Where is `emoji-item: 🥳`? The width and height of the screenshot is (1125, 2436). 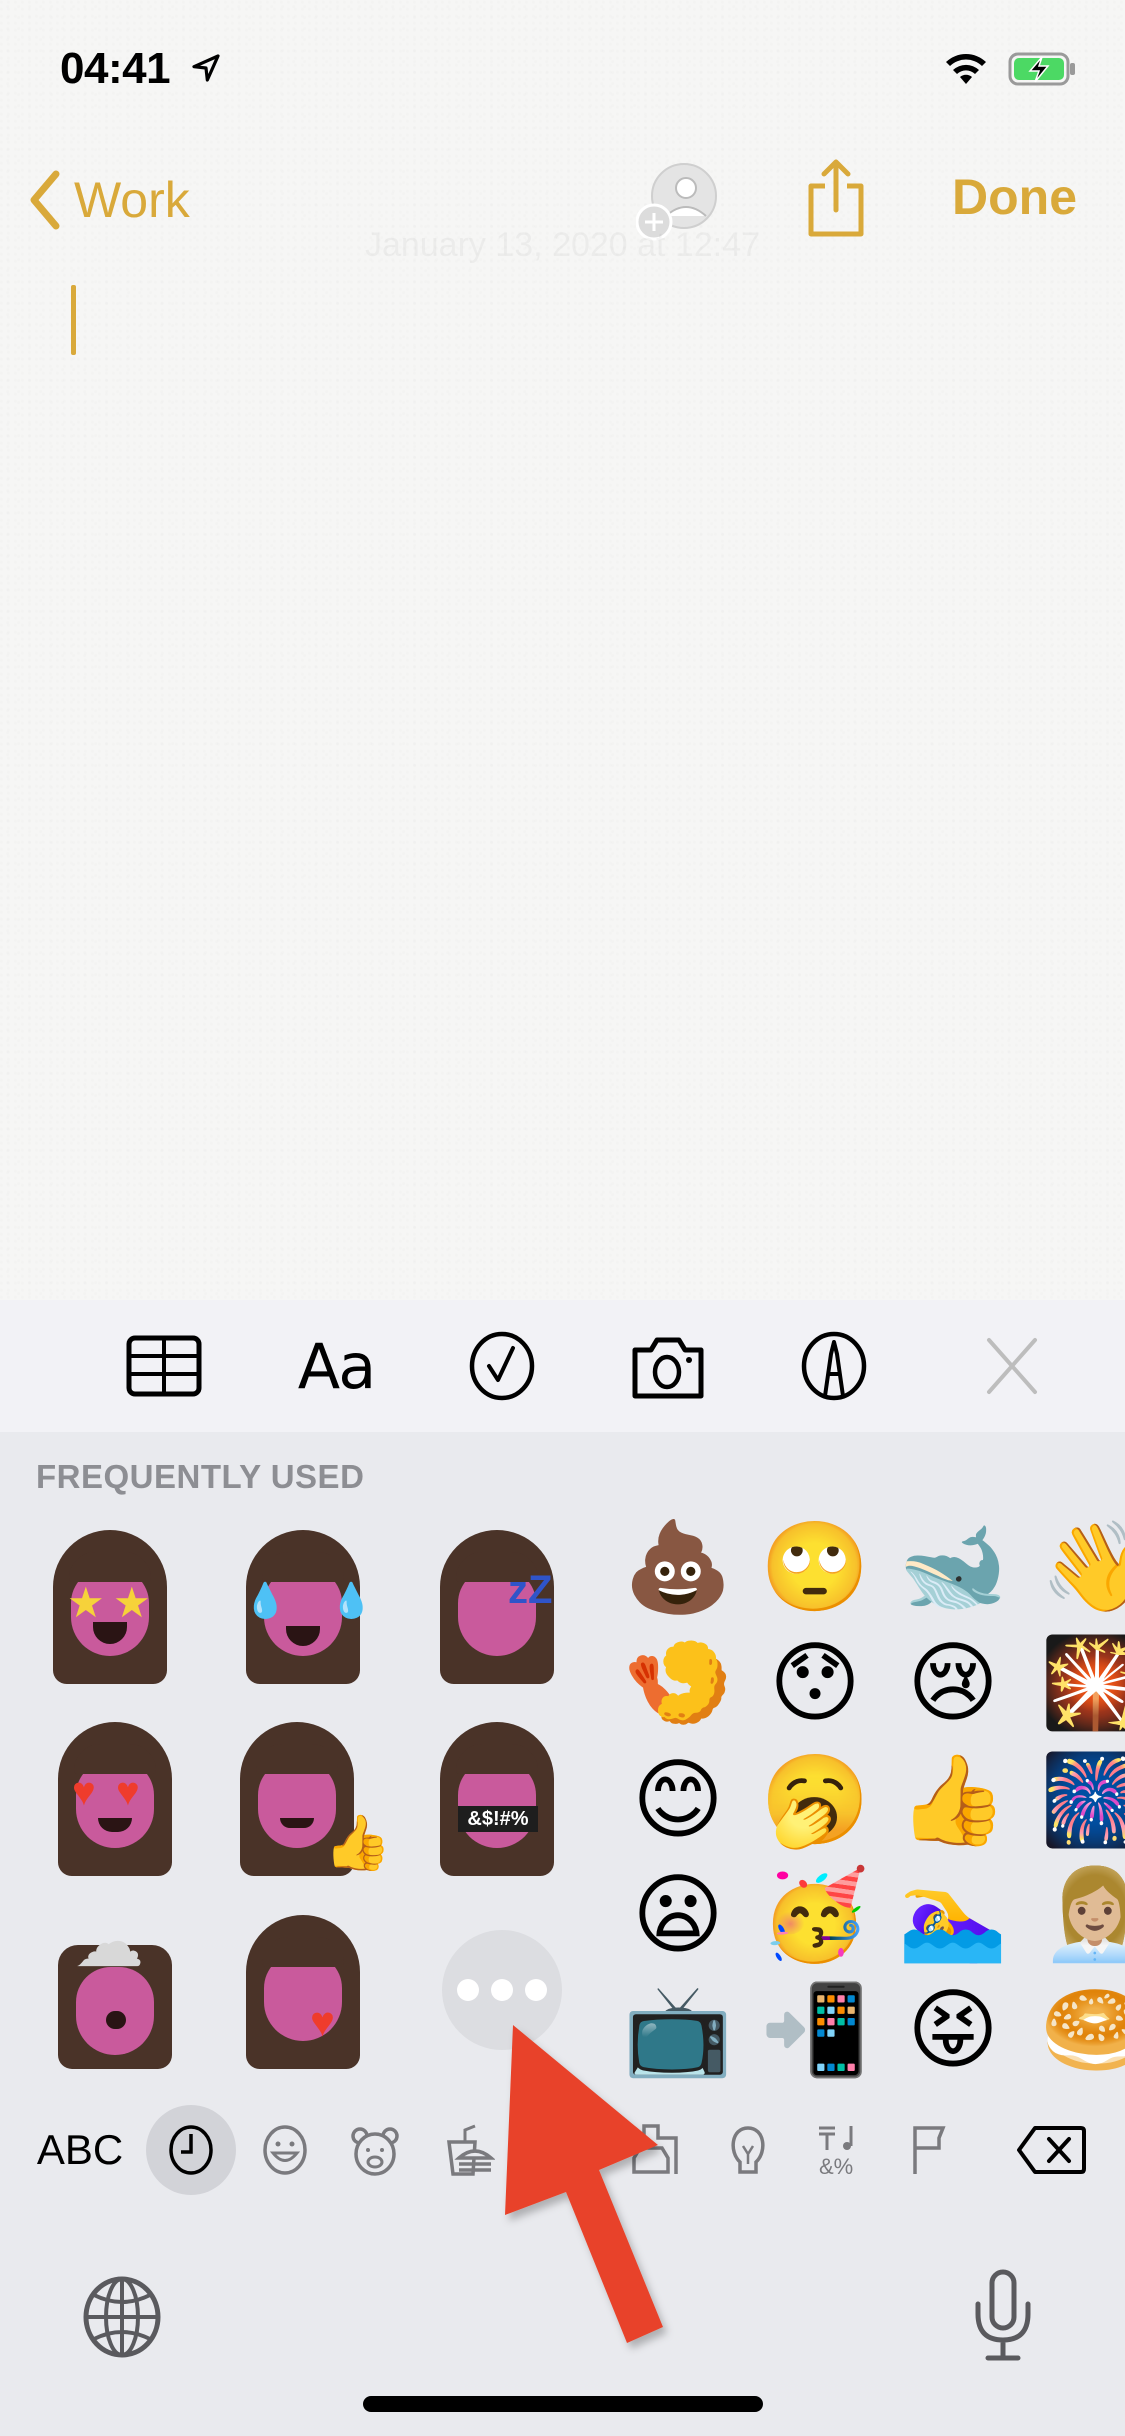
emoji-item: 🥳 is located at coordinates (815, 1915).